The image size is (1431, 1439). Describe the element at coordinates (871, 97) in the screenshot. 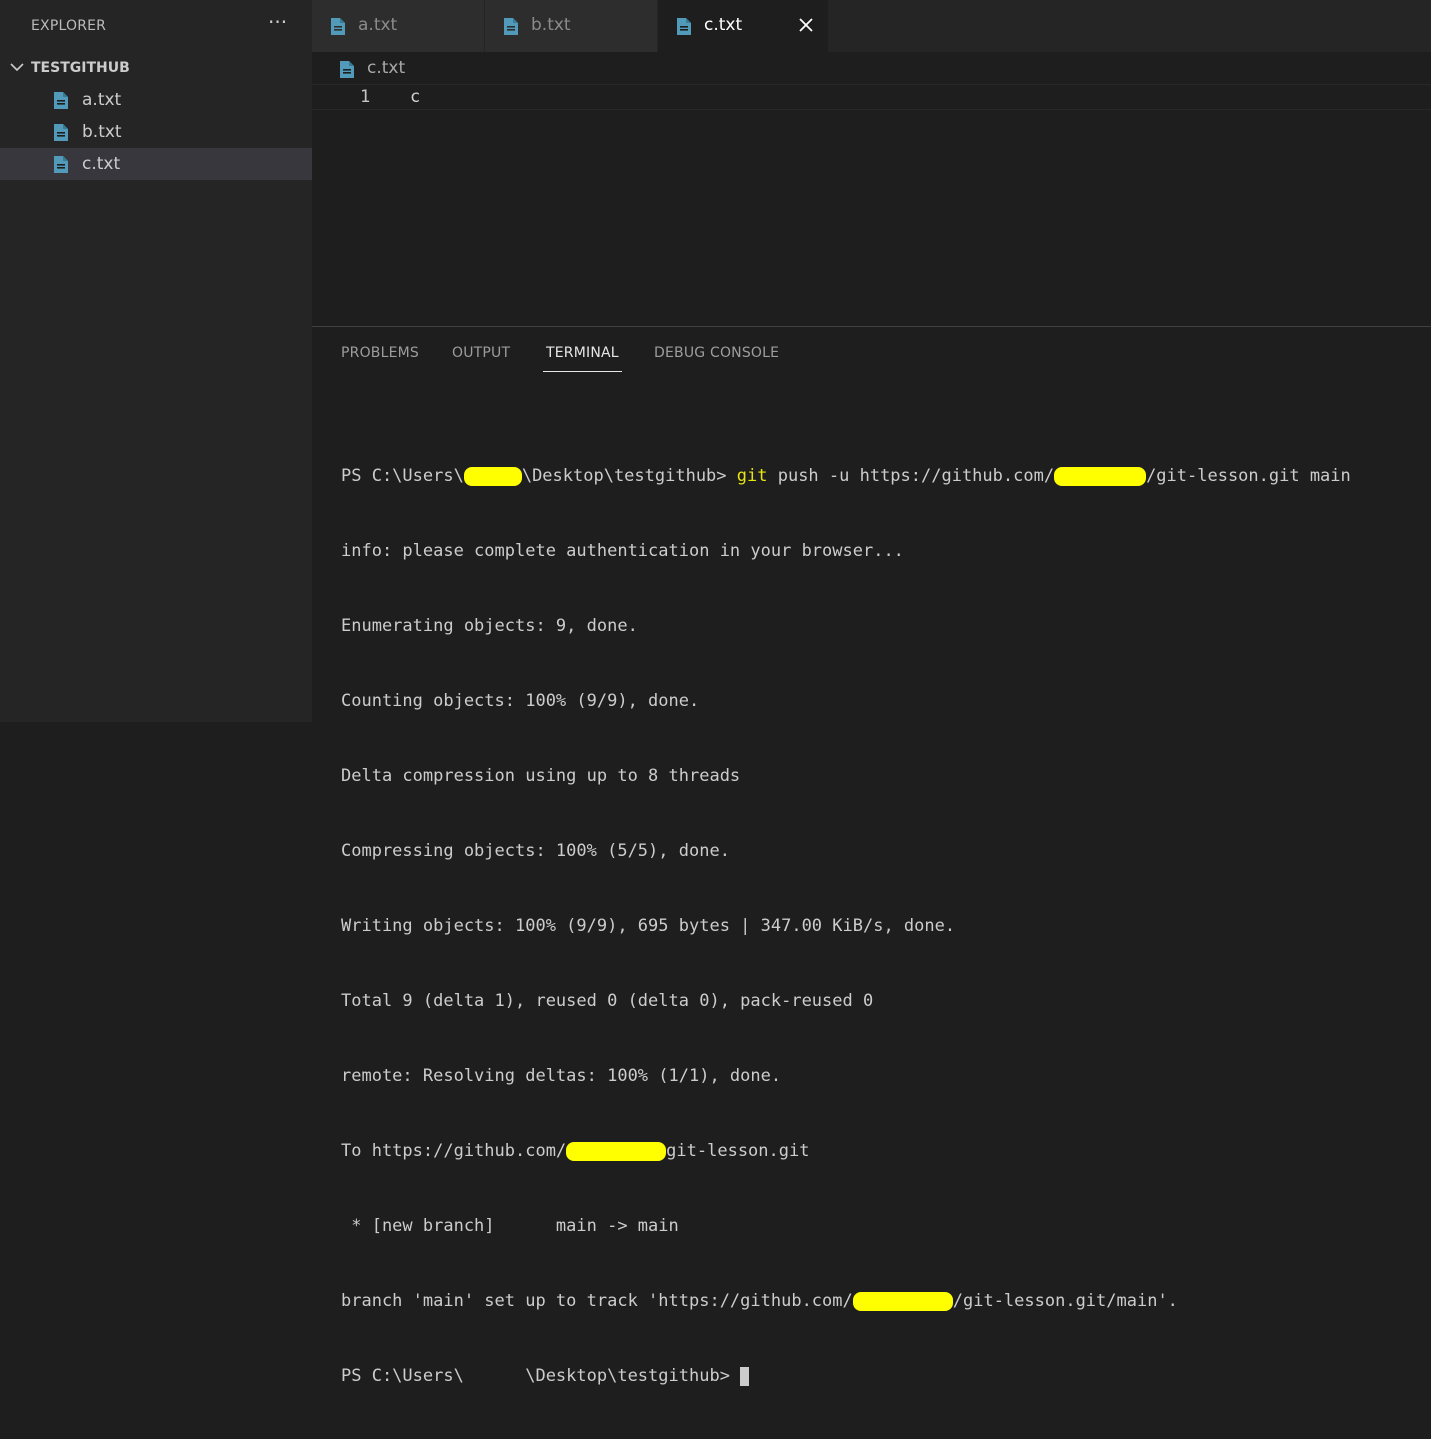

I see `editor-current-line: 1 c` at that location.